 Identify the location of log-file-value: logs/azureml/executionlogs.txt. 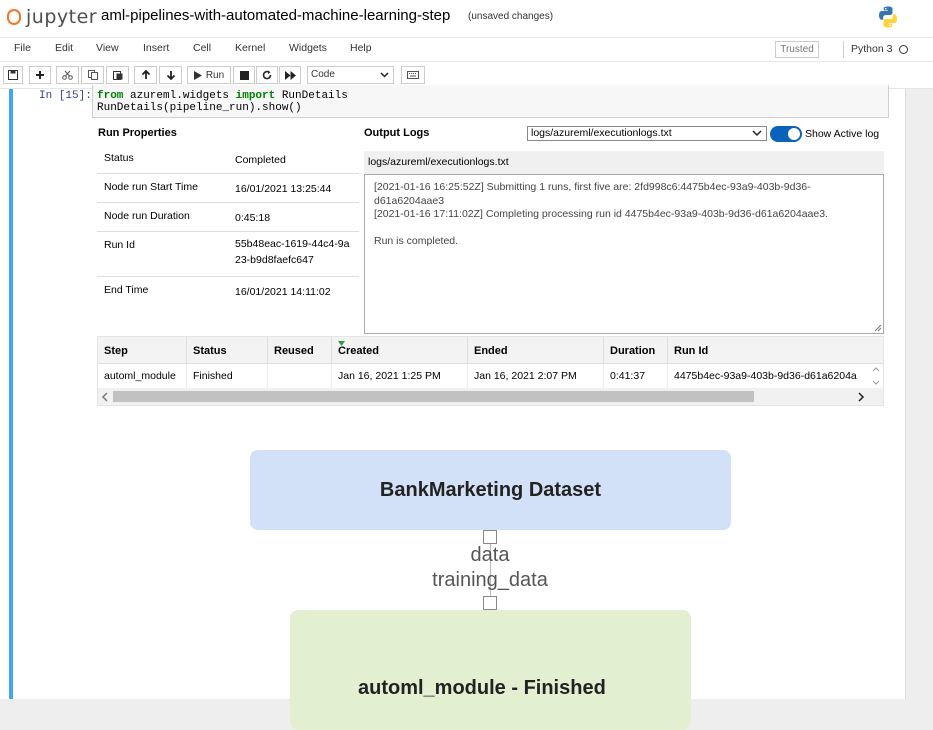
(601, 133).